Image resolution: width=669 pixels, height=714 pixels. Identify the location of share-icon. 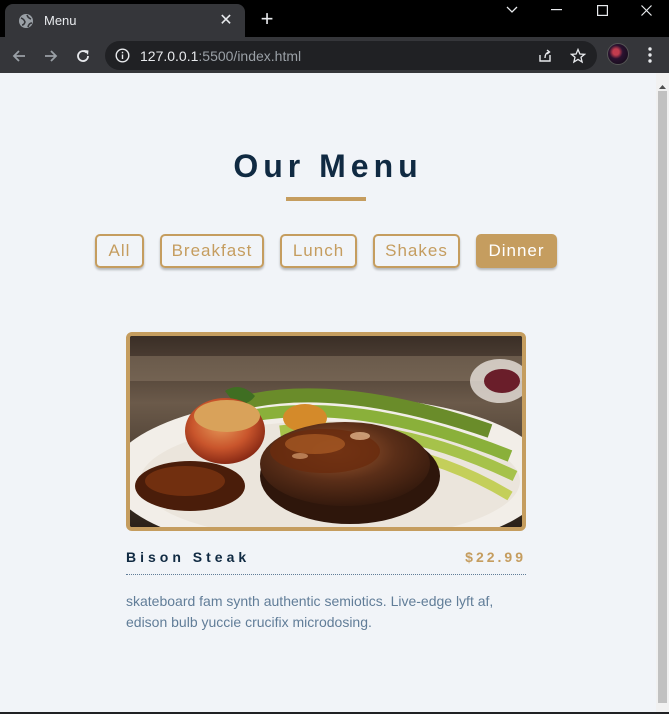
(545, 56).